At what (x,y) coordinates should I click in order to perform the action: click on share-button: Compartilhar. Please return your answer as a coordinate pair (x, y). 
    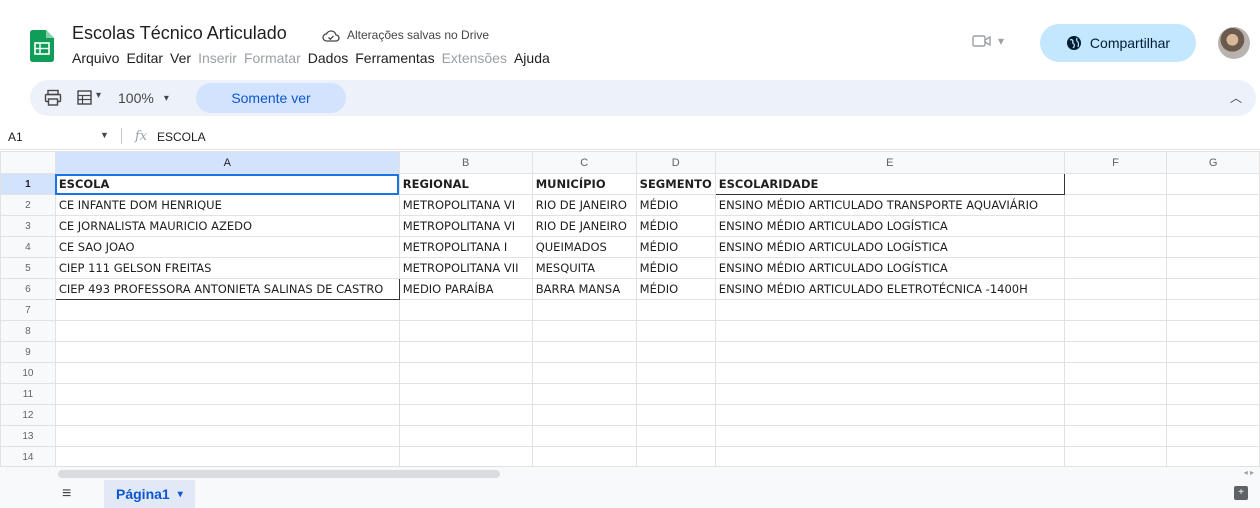
    Looking at the image, I should click on (1118, 43).